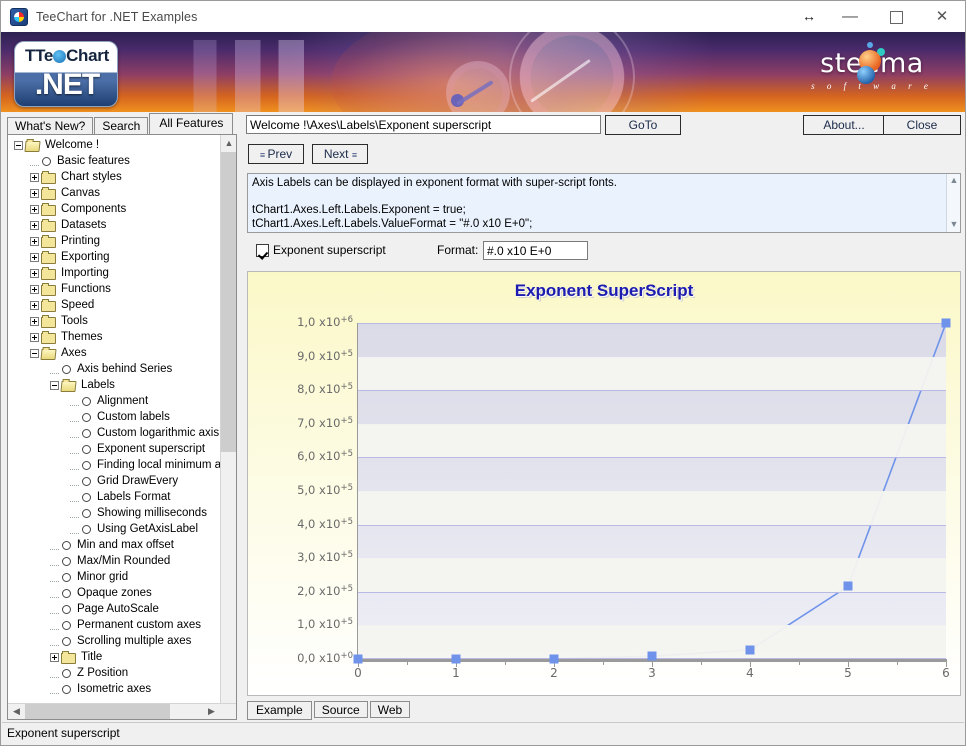 Image resolution: width=966 pixels, height=746 pixels. What do you see at coordinates (114, 177) in the screenshot?
I see `tree-item: Chart styles` at bounding box center [114, 177].